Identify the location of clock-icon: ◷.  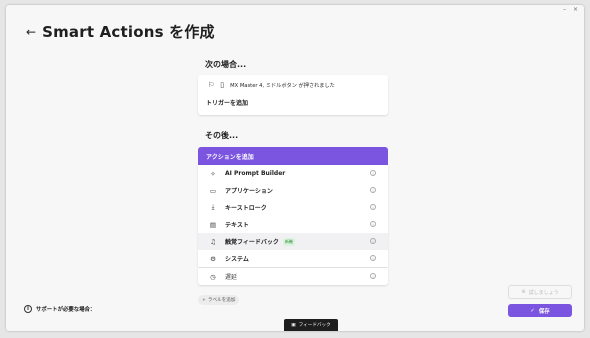
(213, 276).